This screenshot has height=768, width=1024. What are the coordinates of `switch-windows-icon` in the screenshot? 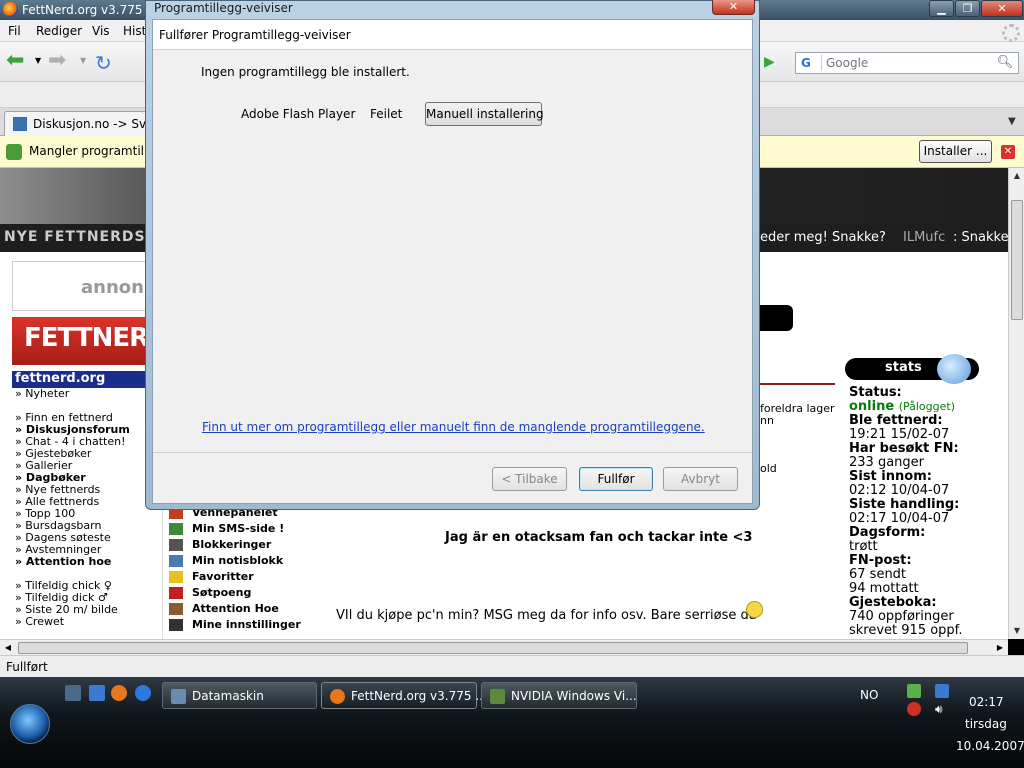 It's located at (97, 693).